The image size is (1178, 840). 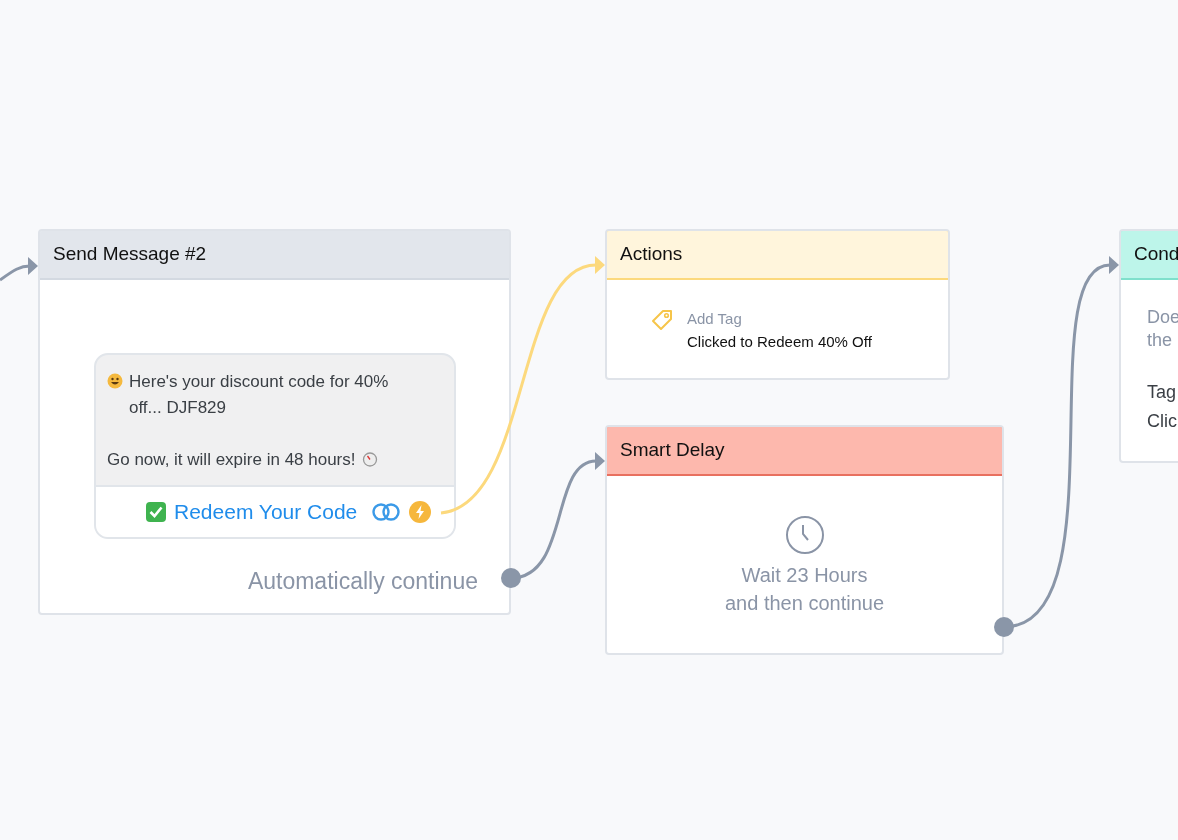 What do you see at coordinates (259, 395) in the screenshot?
I see `message-text: Here's your discount code for 40% off... DJF829` at bounding box center [259, 395].